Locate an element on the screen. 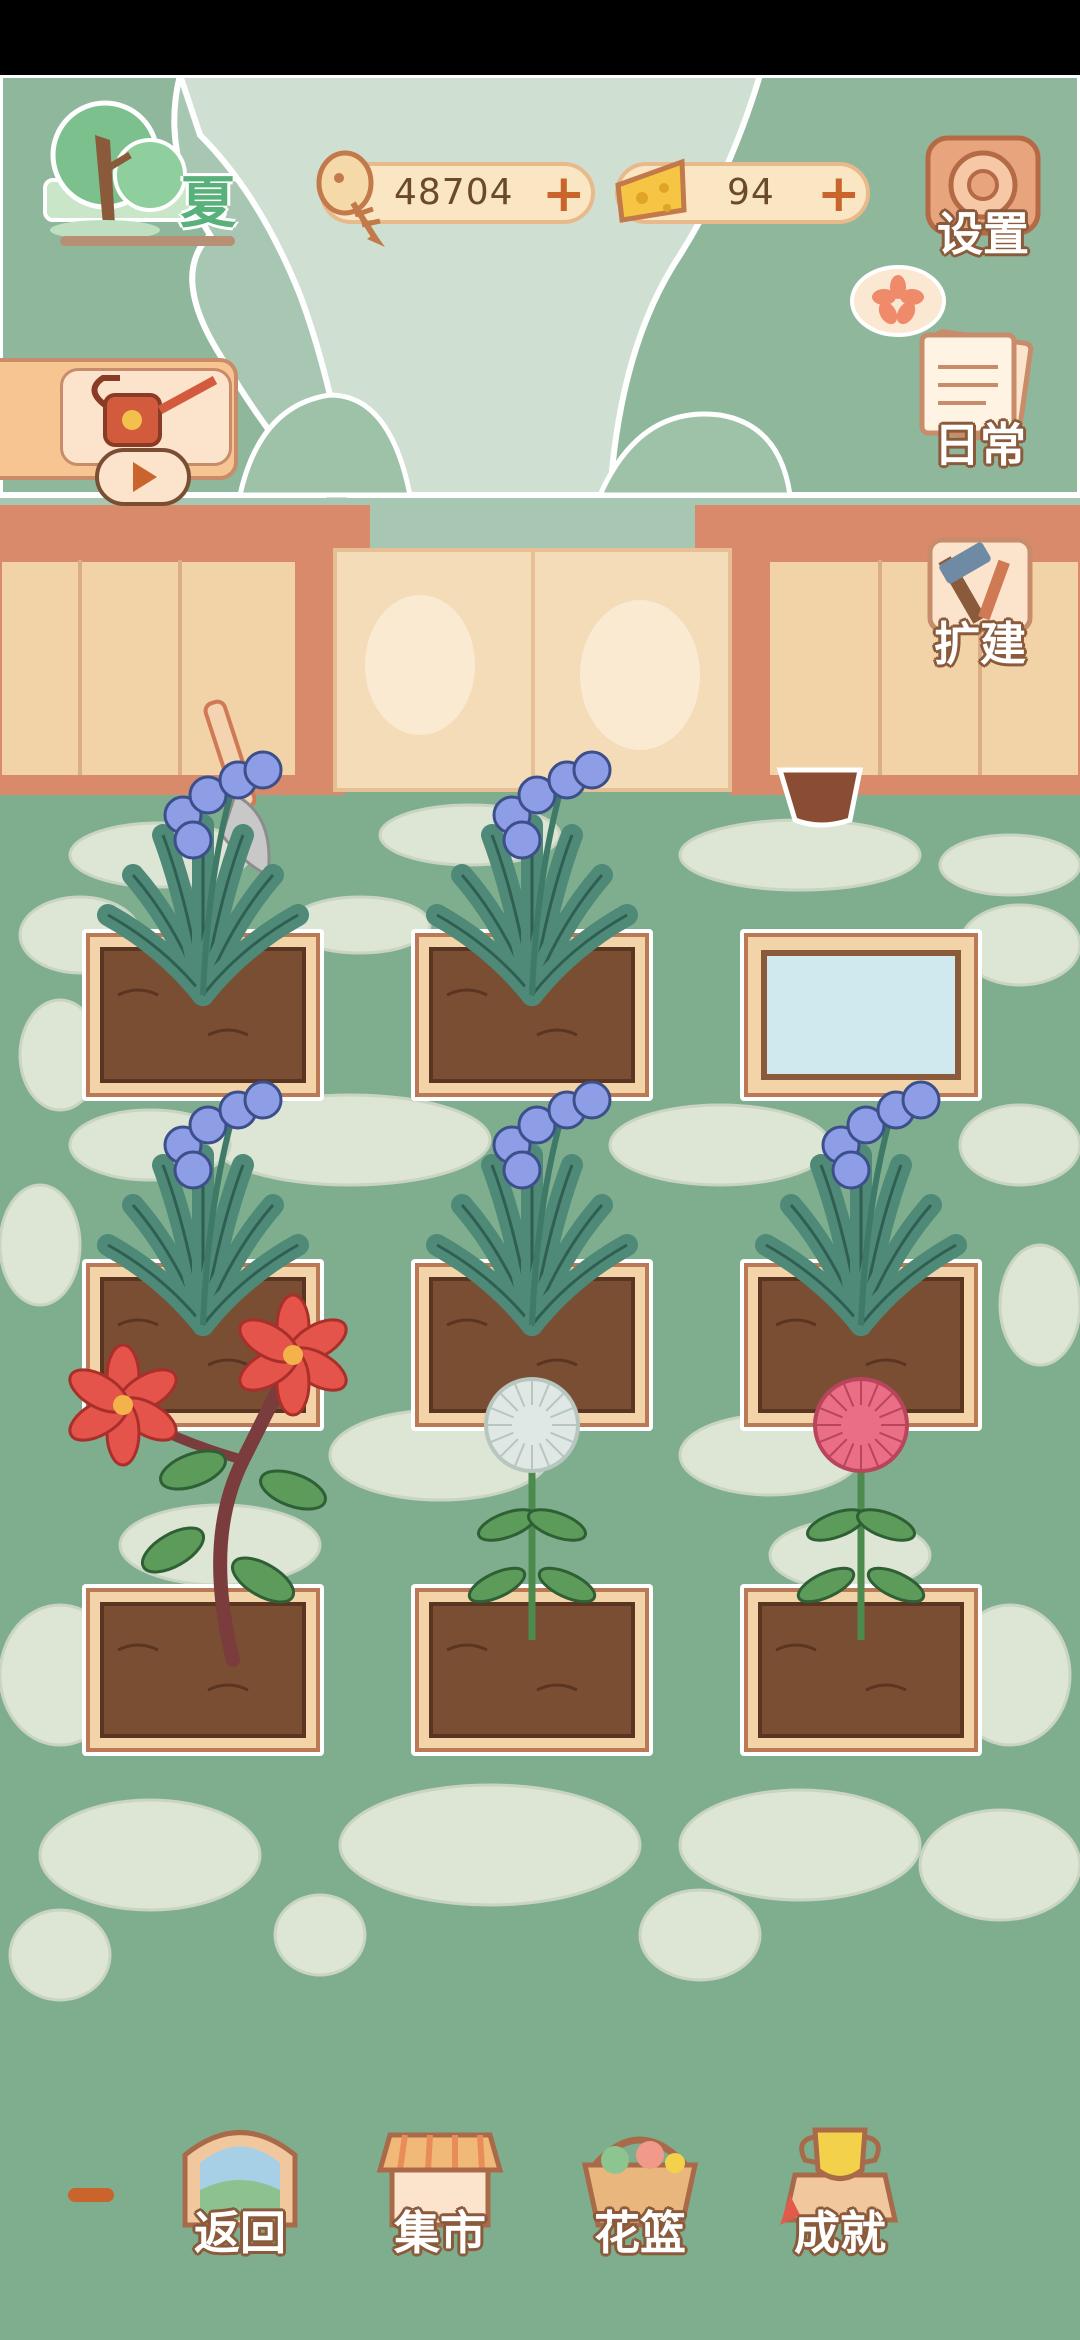  fish-bone-count: 48704 is located at coordinates (454, 192).